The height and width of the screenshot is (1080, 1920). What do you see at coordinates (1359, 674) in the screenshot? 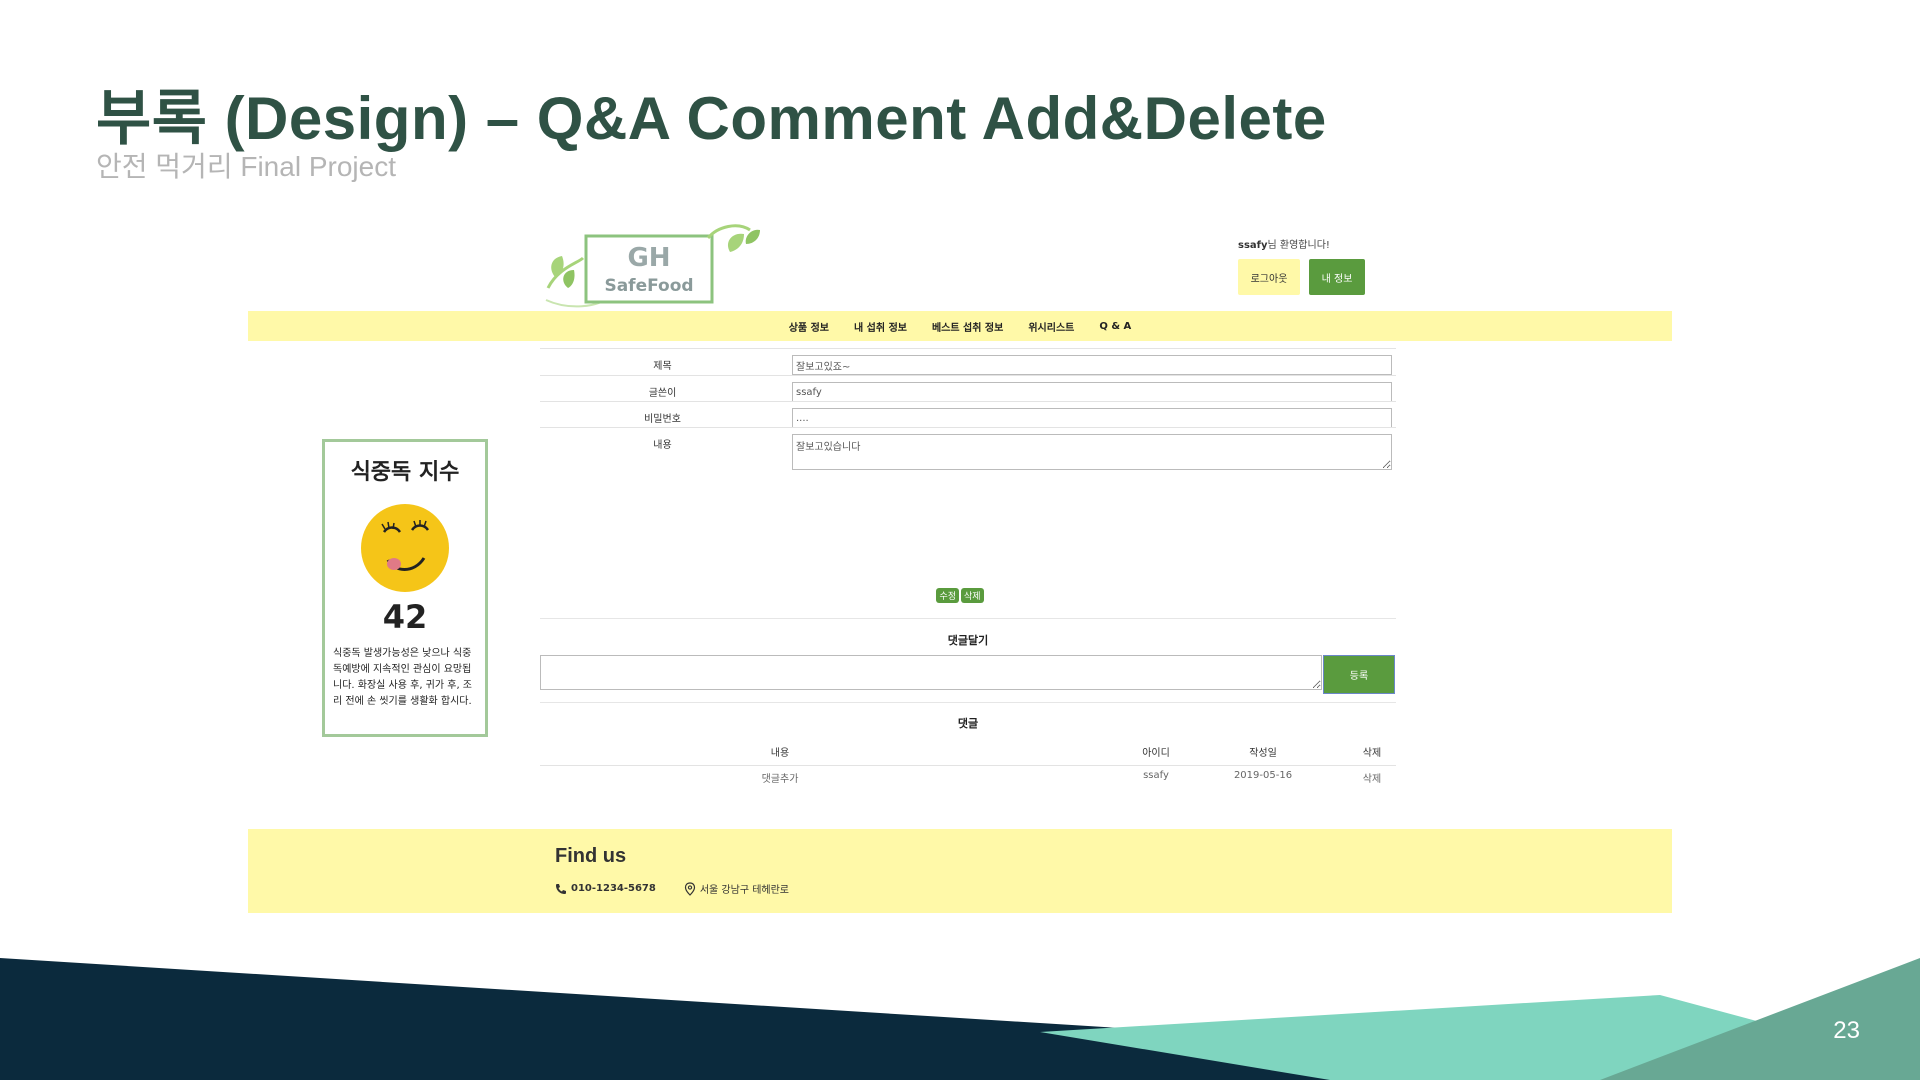
I see `comment-submit-button: 등록` at bounding box center [1359, 674].